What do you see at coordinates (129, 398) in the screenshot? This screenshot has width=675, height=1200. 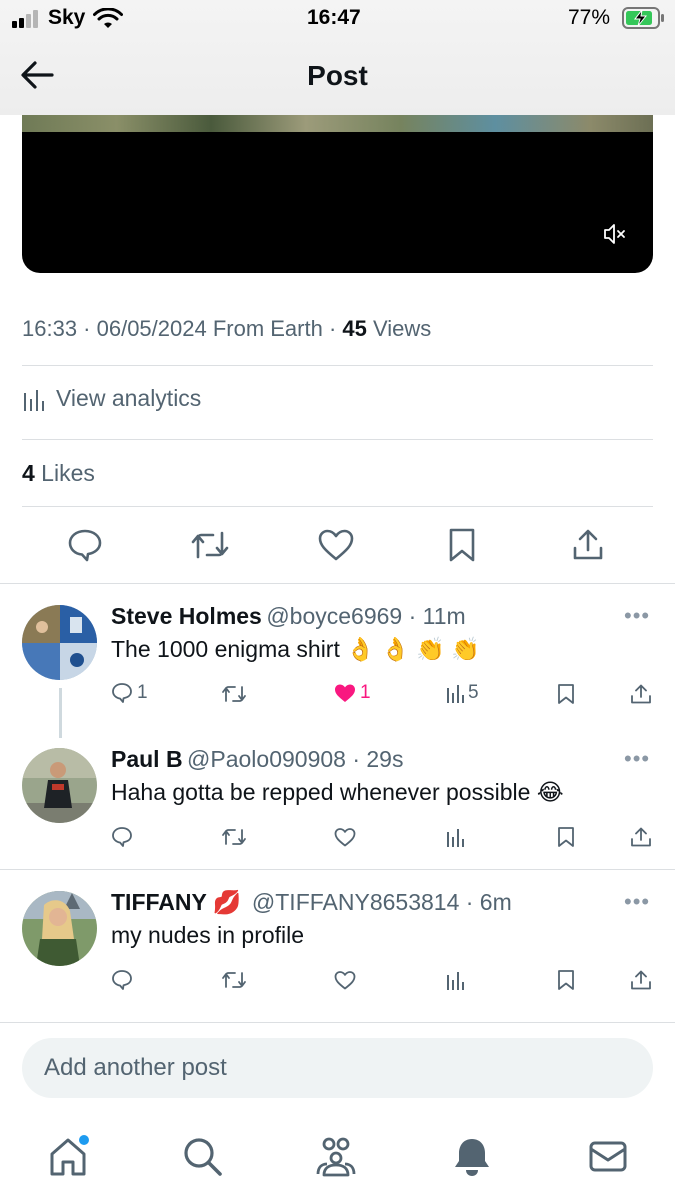 I see `view-analytics-label: View analytics` at bounding box center [129, 398].